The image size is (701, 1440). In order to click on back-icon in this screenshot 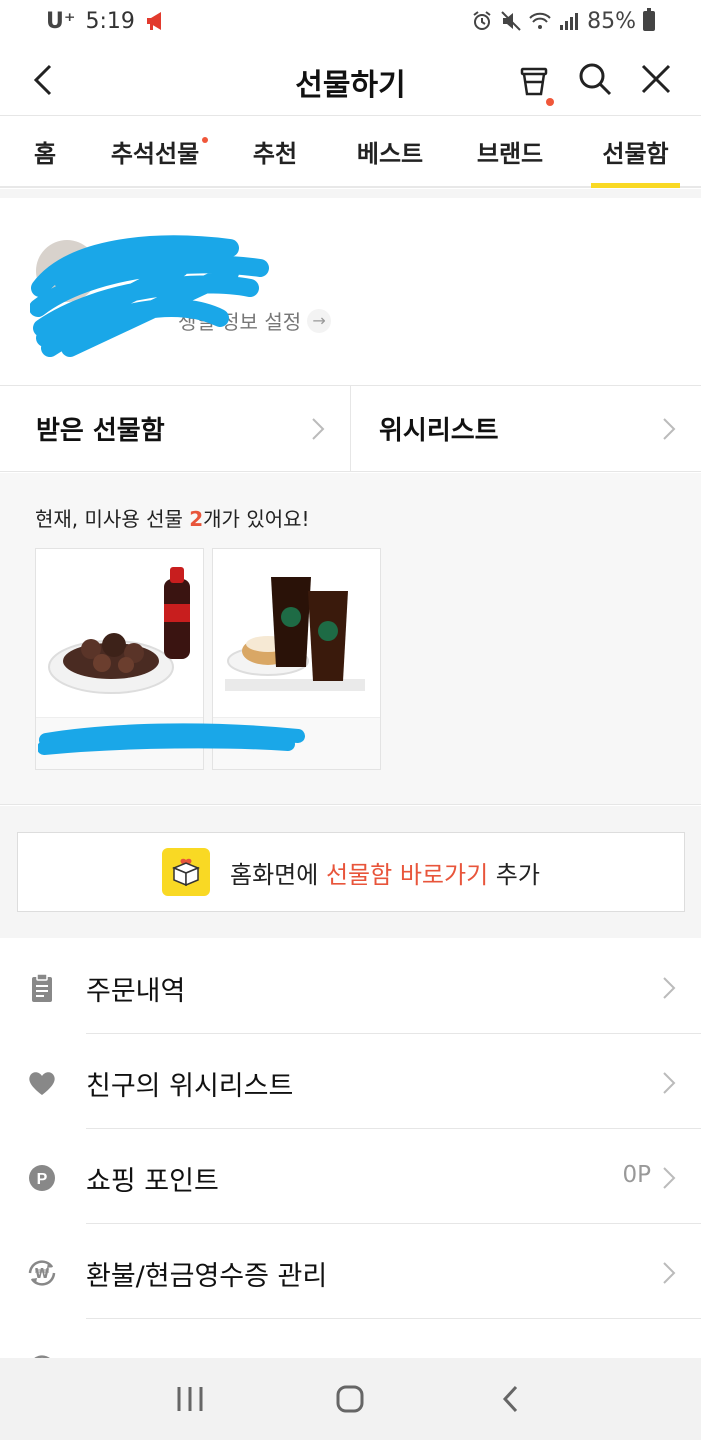, I will do `click(509, 1399)`.